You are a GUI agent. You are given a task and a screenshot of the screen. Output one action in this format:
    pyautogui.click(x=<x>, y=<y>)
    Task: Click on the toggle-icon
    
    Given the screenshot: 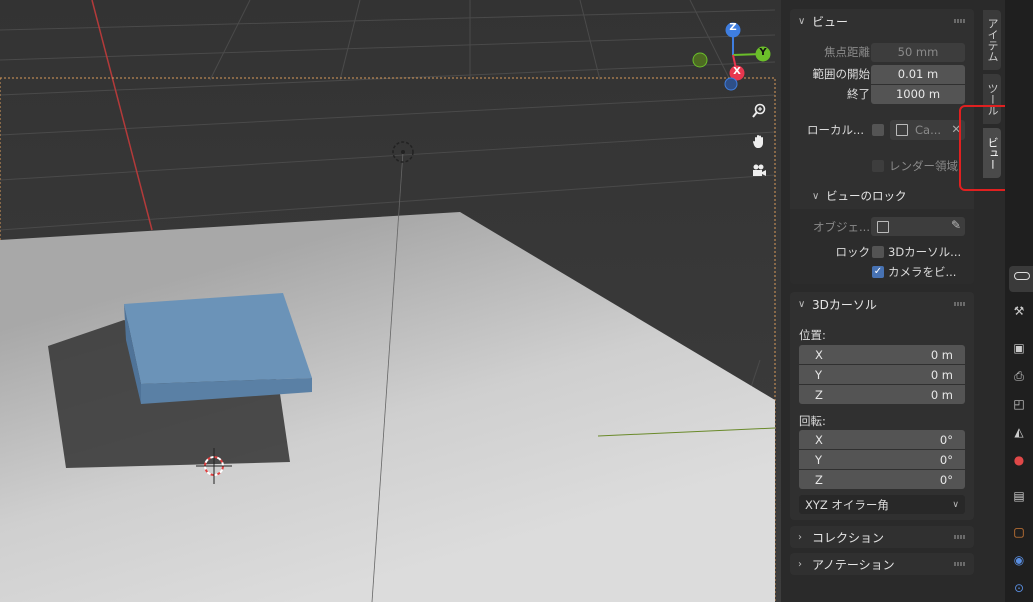 What is the action you would take?
    pyautogui.click(x=1022, y=276)
    